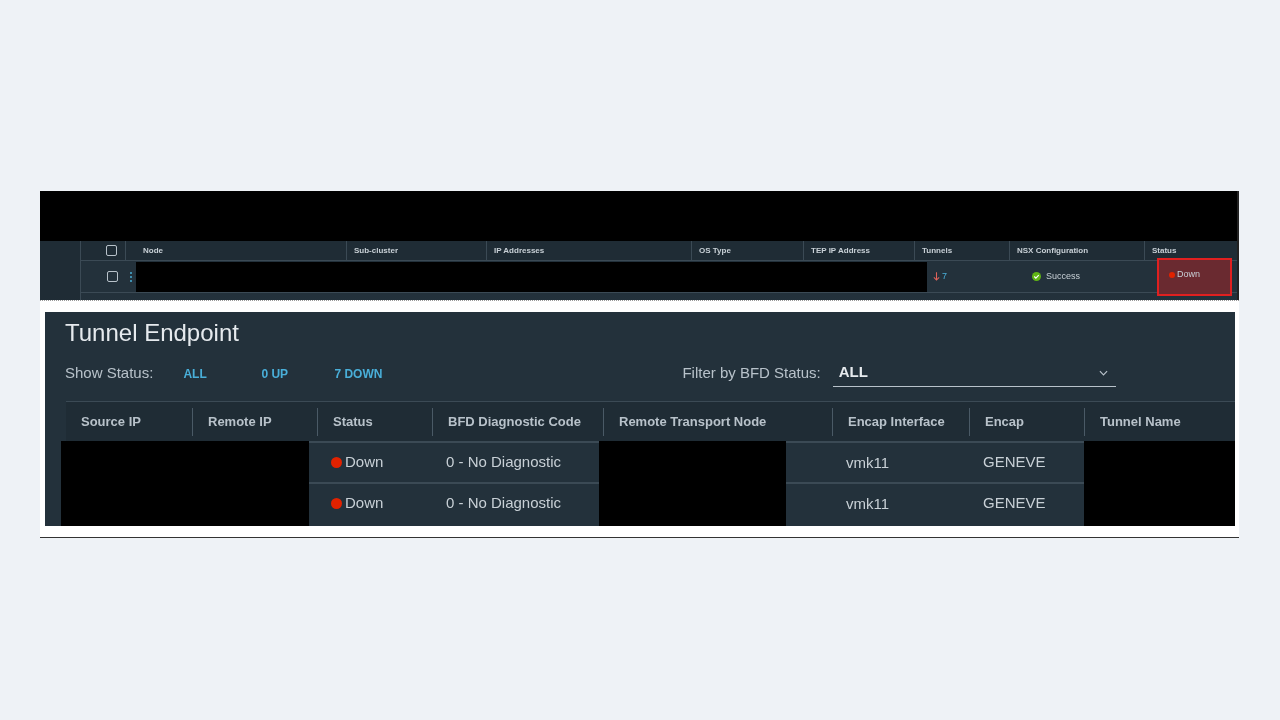 Image resolution: width=1280 pixels, height=720 pixels. I want to click on status-filter-link: ALL, so click(222, 374).